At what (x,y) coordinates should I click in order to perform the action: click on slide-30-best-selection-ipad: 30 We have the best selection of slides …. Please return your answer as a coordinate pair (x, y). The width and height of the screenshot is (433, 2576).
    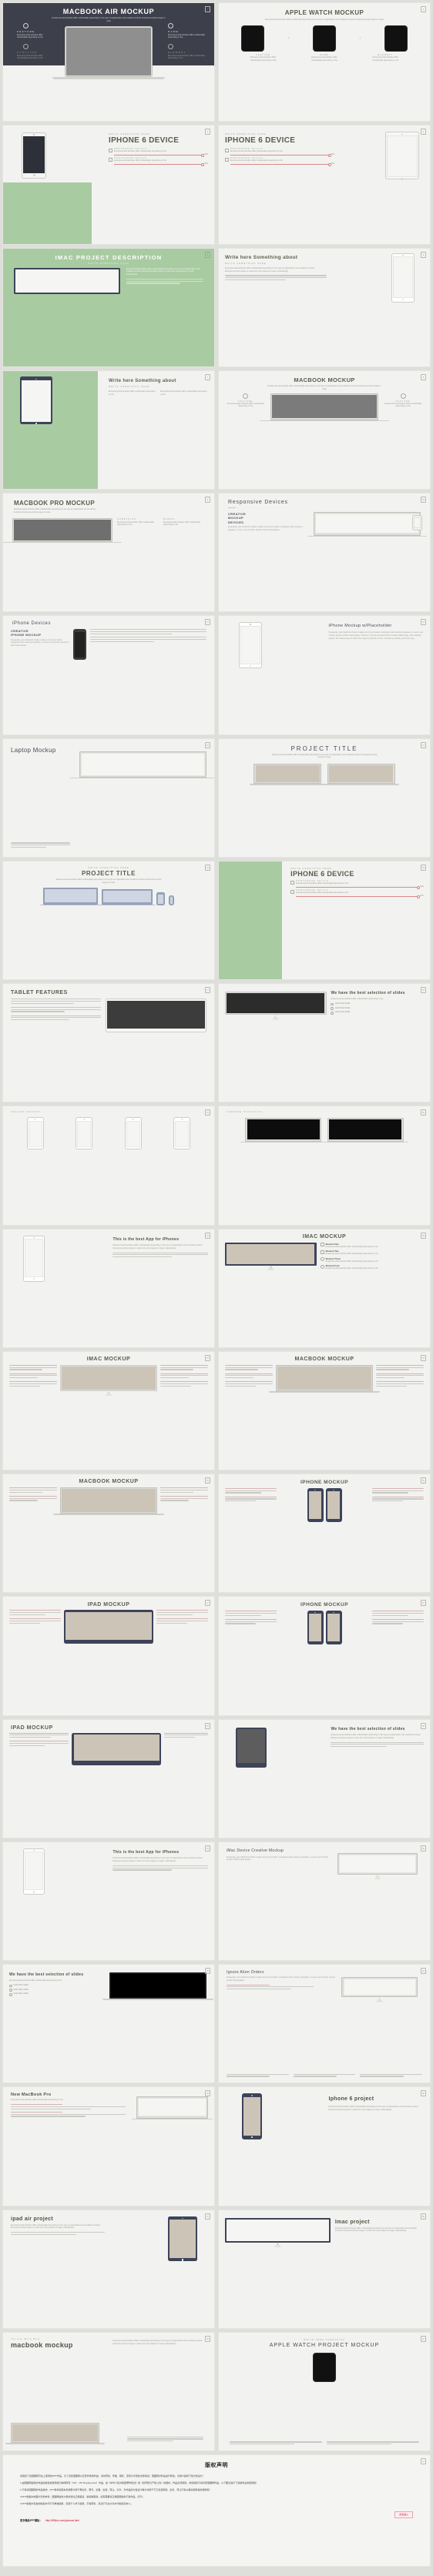
    Looking at the image, I should click on (324, 1778).